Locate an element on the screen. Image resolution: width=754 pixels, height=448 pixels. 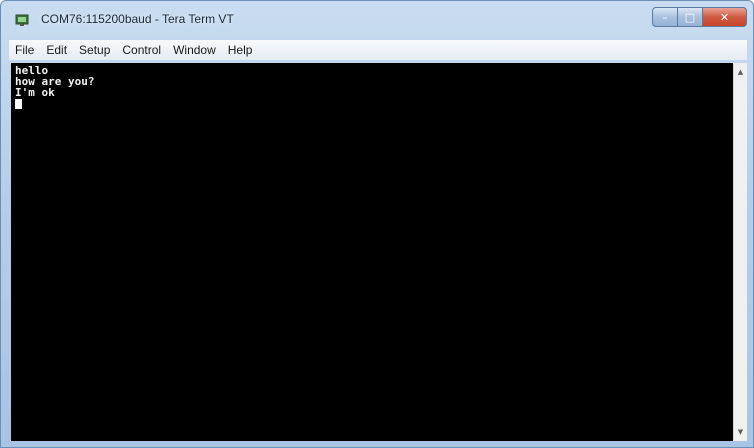
menu-control: Control is located at coordinates (141, 50).